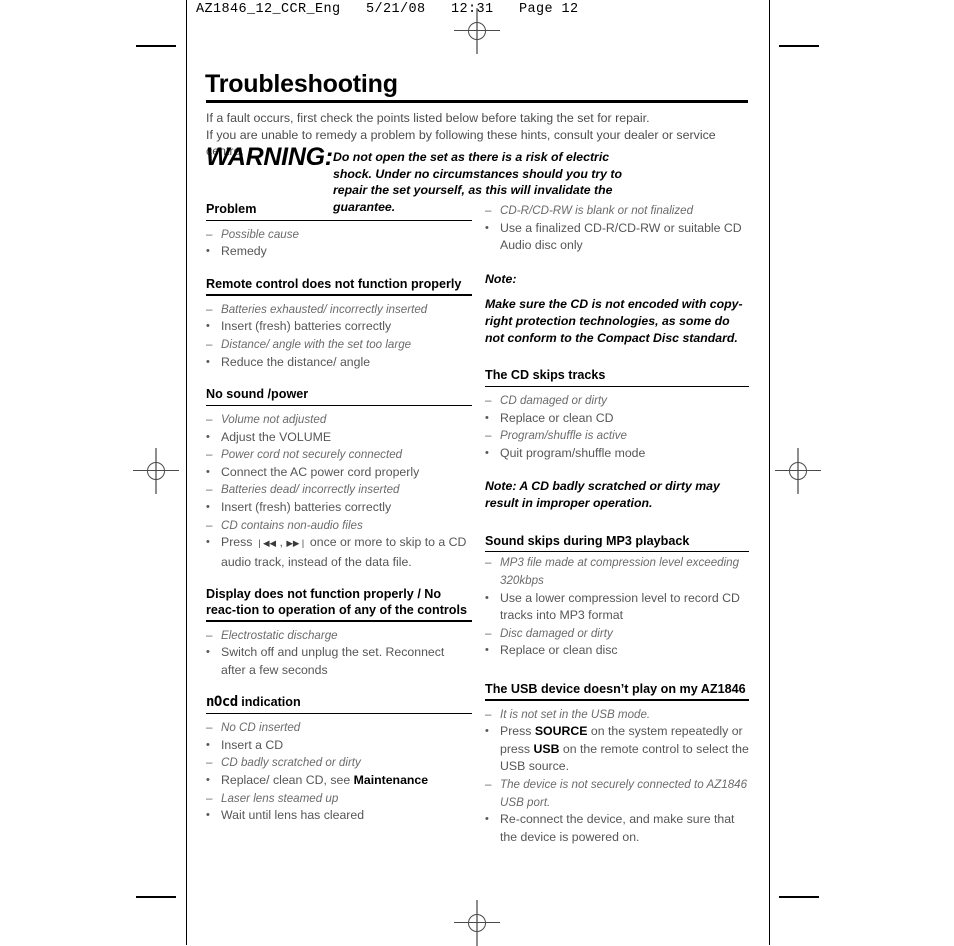 Image resolution: width=954 pixels, height=946 pixels. Describe the element at coordinates (615, 688) in the screenshot. I see `section-heading-text: The USB device doesn’t play on my AZ1846` at that location.